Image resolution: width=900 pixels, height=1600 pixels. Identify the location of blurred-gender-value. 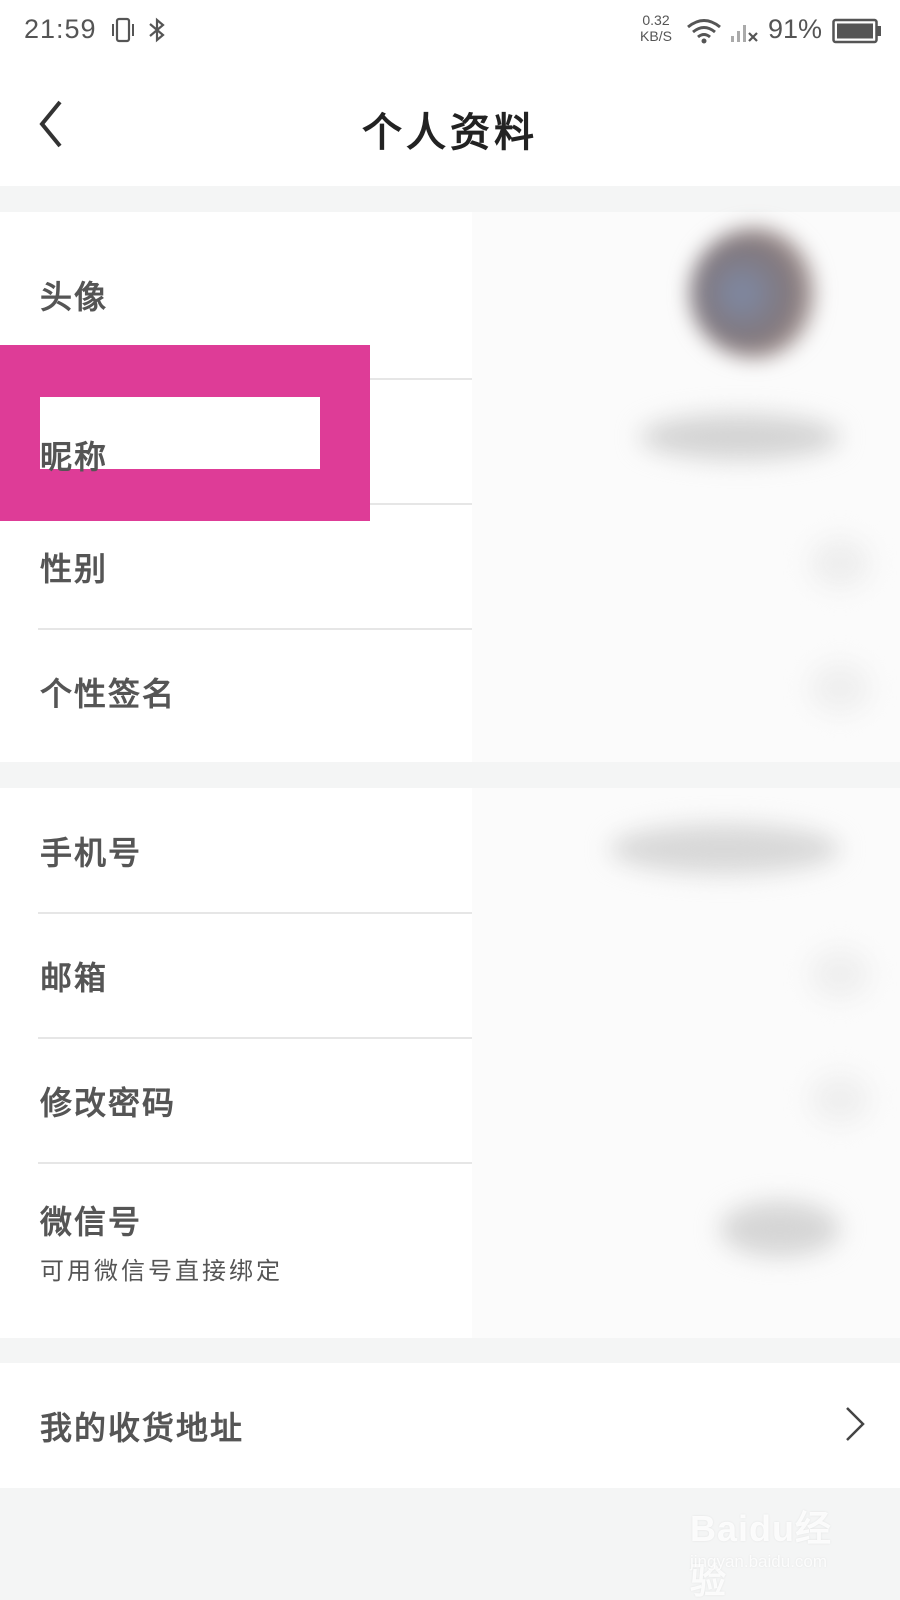
(840, 563).